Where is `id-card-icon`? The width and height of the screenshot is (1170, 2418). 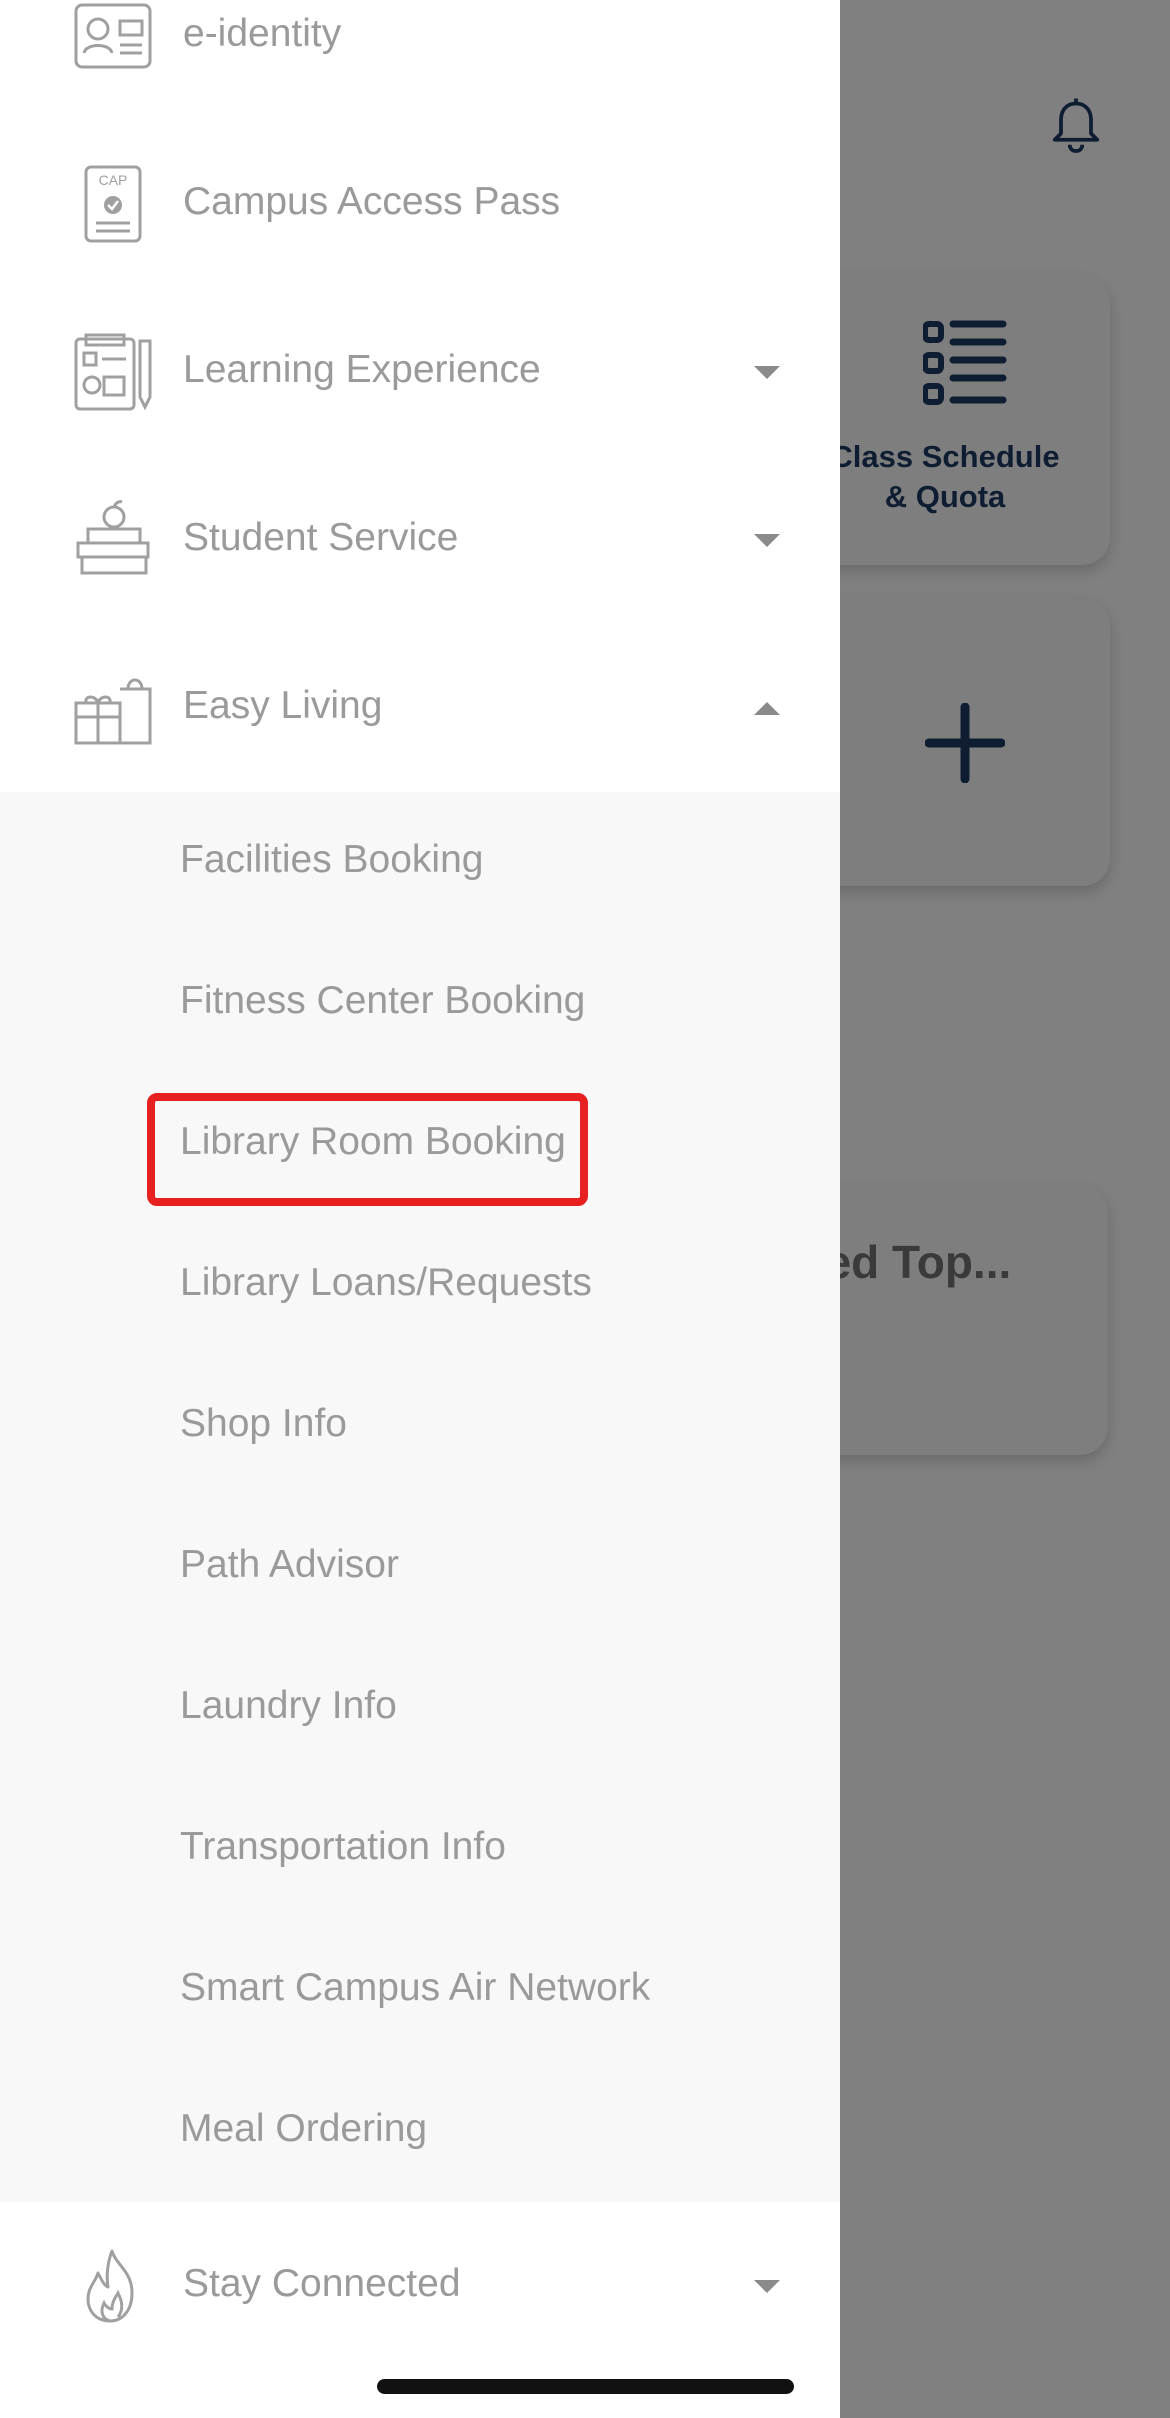
id-card-icon is located at coordinates (113, 36).